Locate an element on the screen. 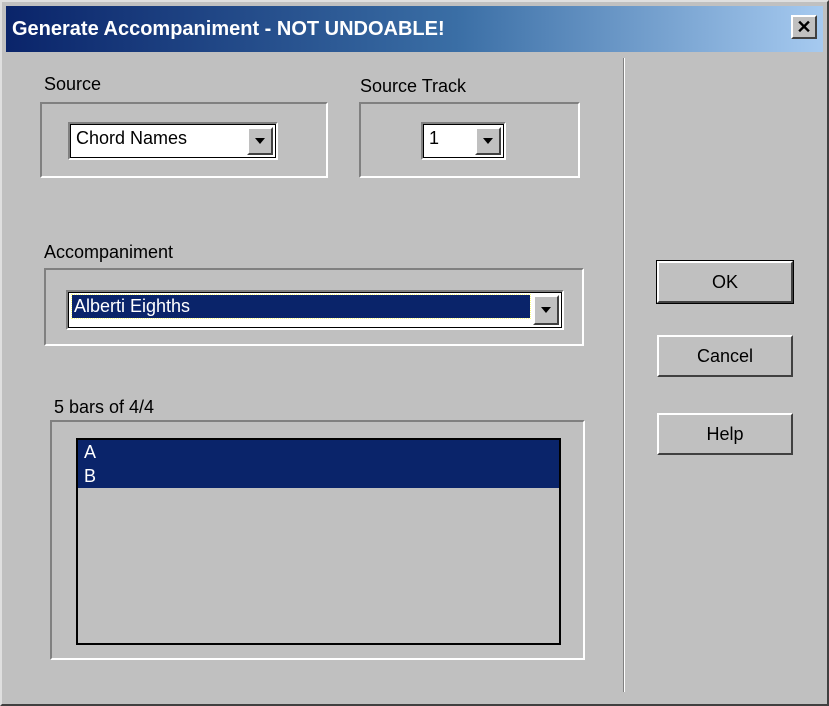 This screenshot has height=706, width=829. source-track-label: Source Track is located at coordinates (413, 86).